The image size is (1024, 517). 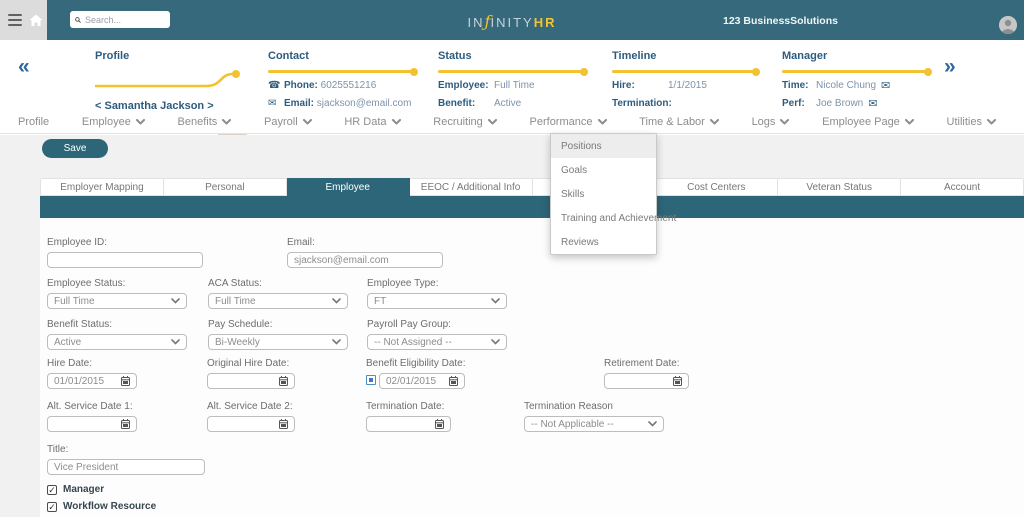 I want to click on menu-logs: Logs, so click(x=771, y=122).